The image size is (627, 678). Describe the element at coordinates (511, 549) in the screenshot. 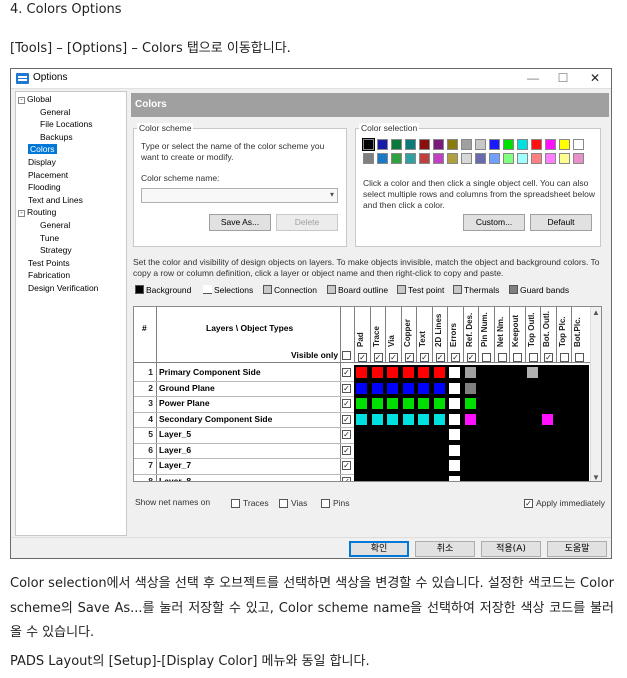

I see `apply-button: 적용(A)` at that location.